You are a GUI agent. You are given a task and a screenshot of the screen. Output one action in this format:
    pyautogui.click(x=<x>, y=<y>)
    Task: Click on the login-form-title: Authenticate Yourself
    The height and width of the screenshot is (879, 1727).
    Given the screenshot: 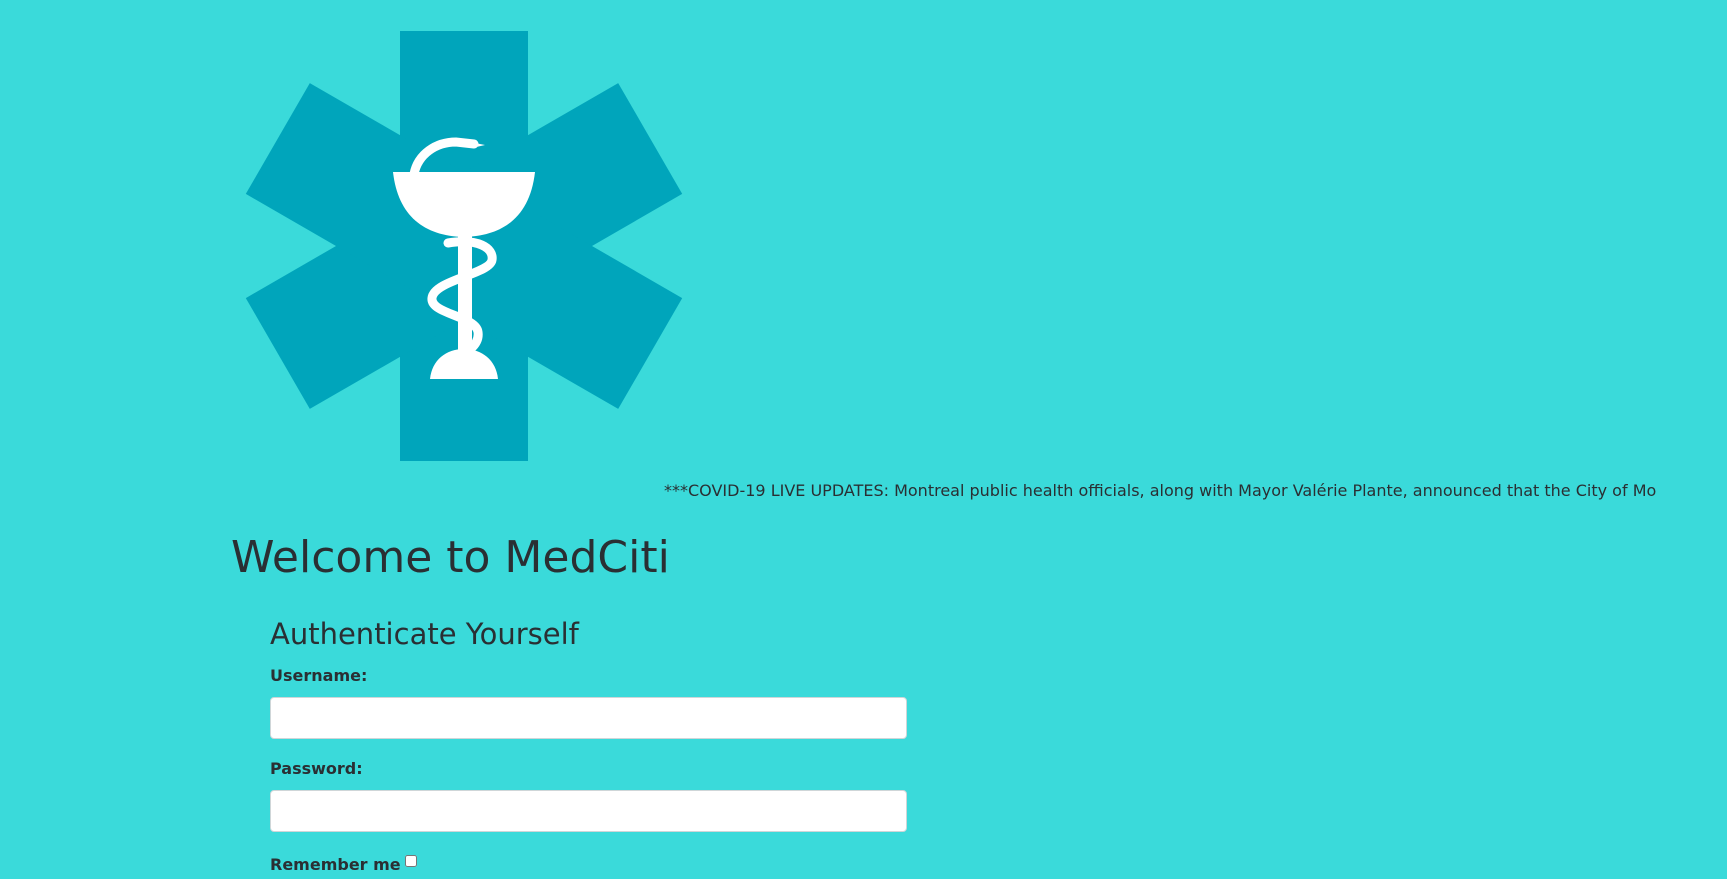 What is the action you would take?
    pyautogui.click(x=424, y=634)
    